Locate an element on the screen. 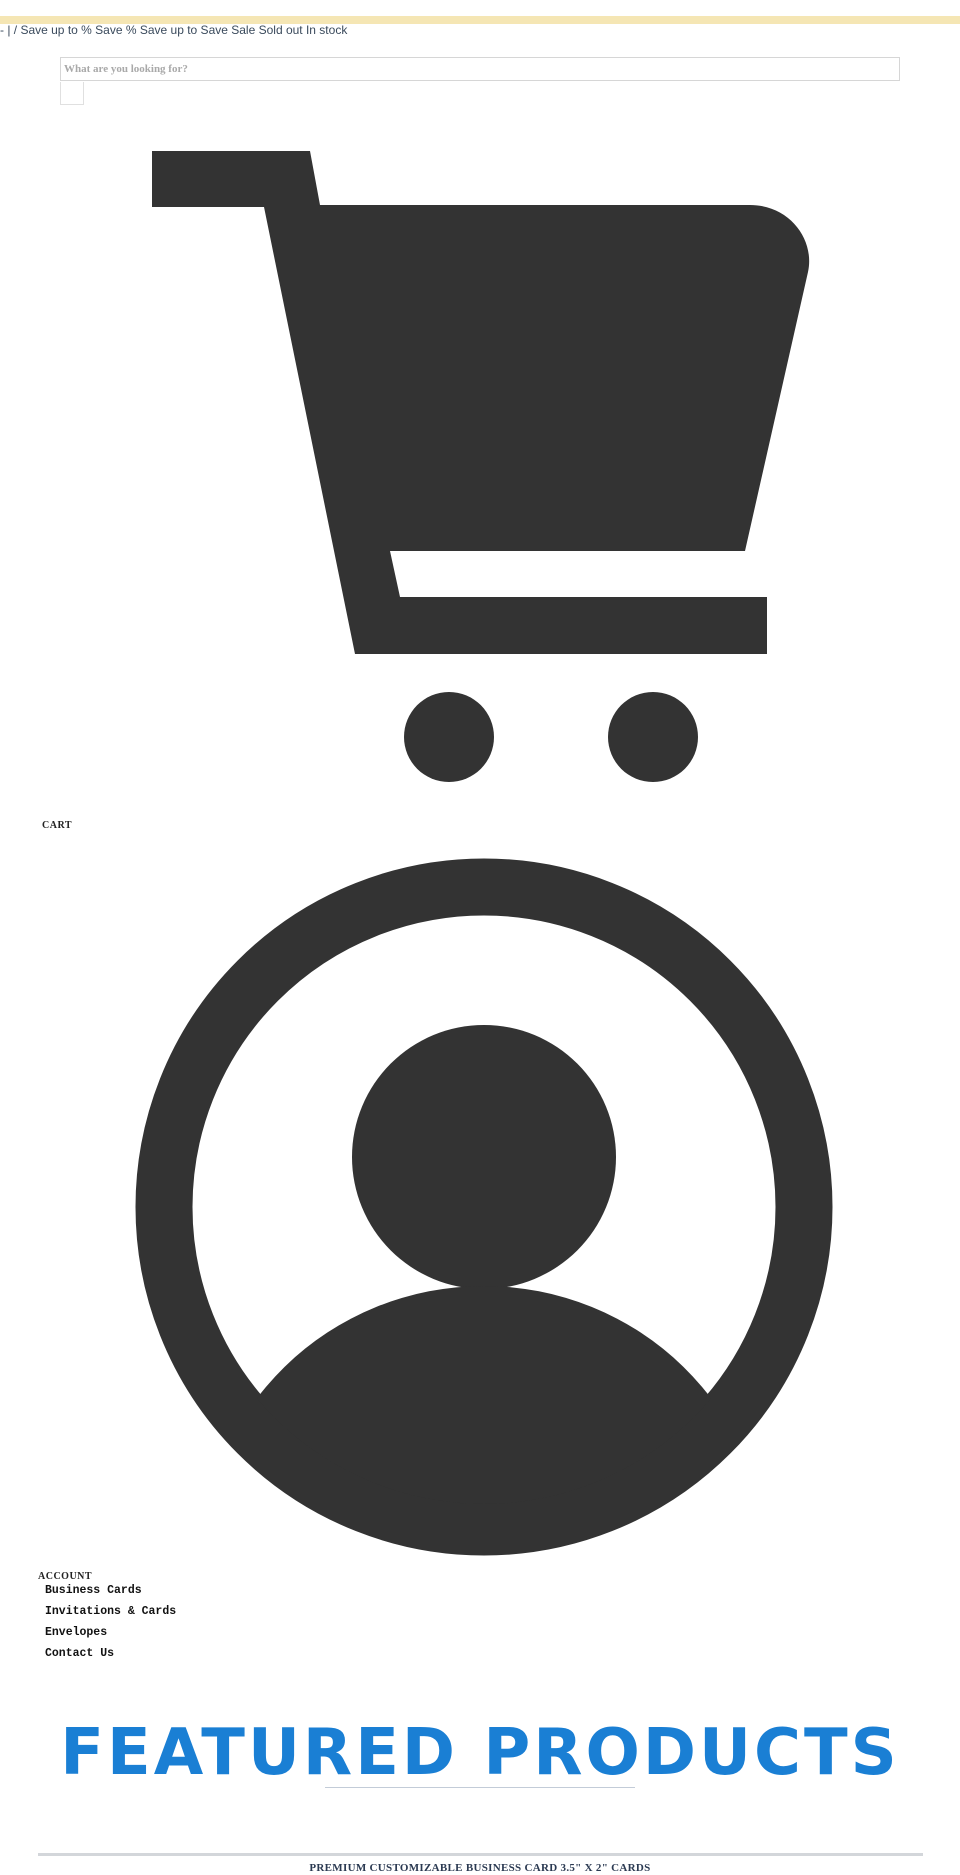 This screenshot has height=1875, width=960. nav-item: Invitations & Cards is located at coordinates (110, 1611).